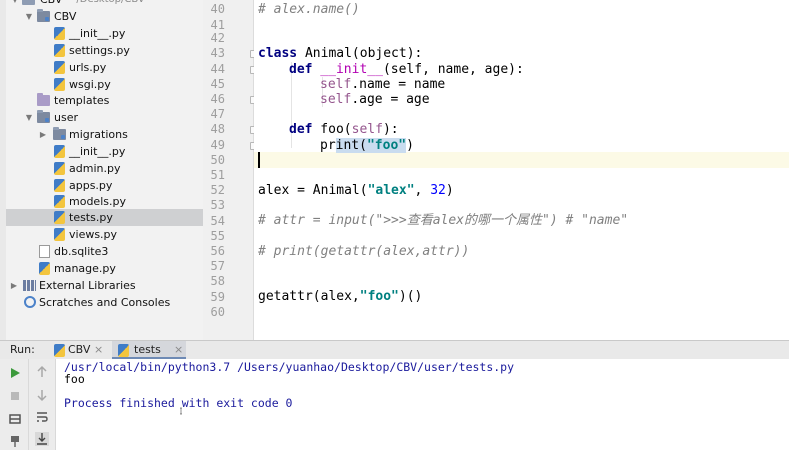 This screenshot has width=789, height=450. I want to click on tree-item-external-libraries: ▶ External Libraries, so click(104, 285).